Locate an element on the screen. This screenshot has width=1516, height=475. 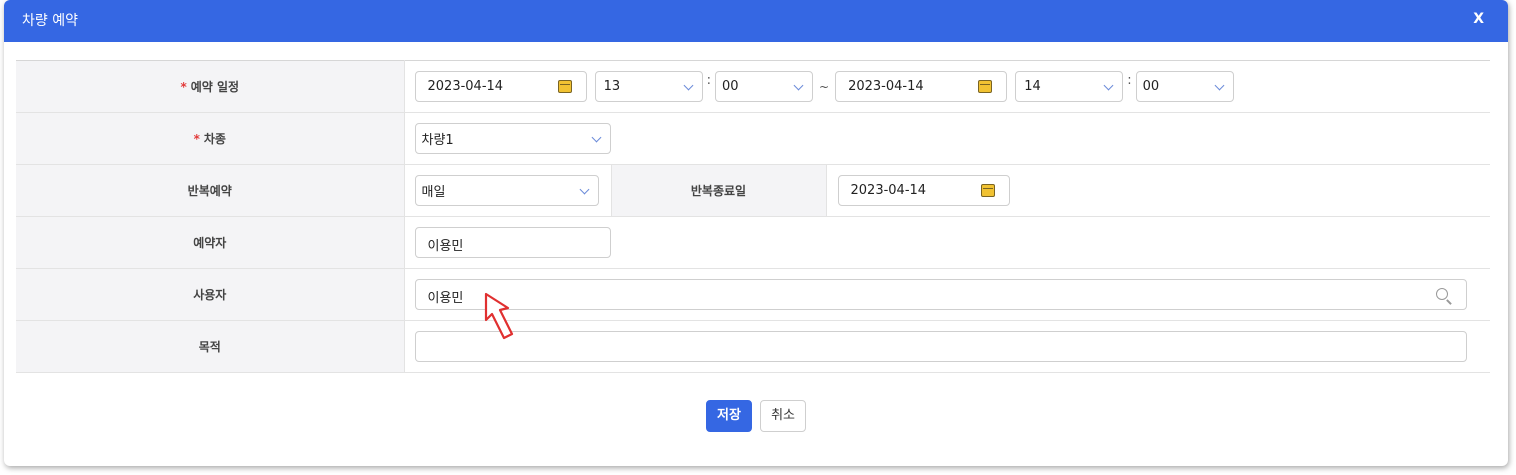
label-schedule: * 예약 일정 is located at coordinates (210, 86).